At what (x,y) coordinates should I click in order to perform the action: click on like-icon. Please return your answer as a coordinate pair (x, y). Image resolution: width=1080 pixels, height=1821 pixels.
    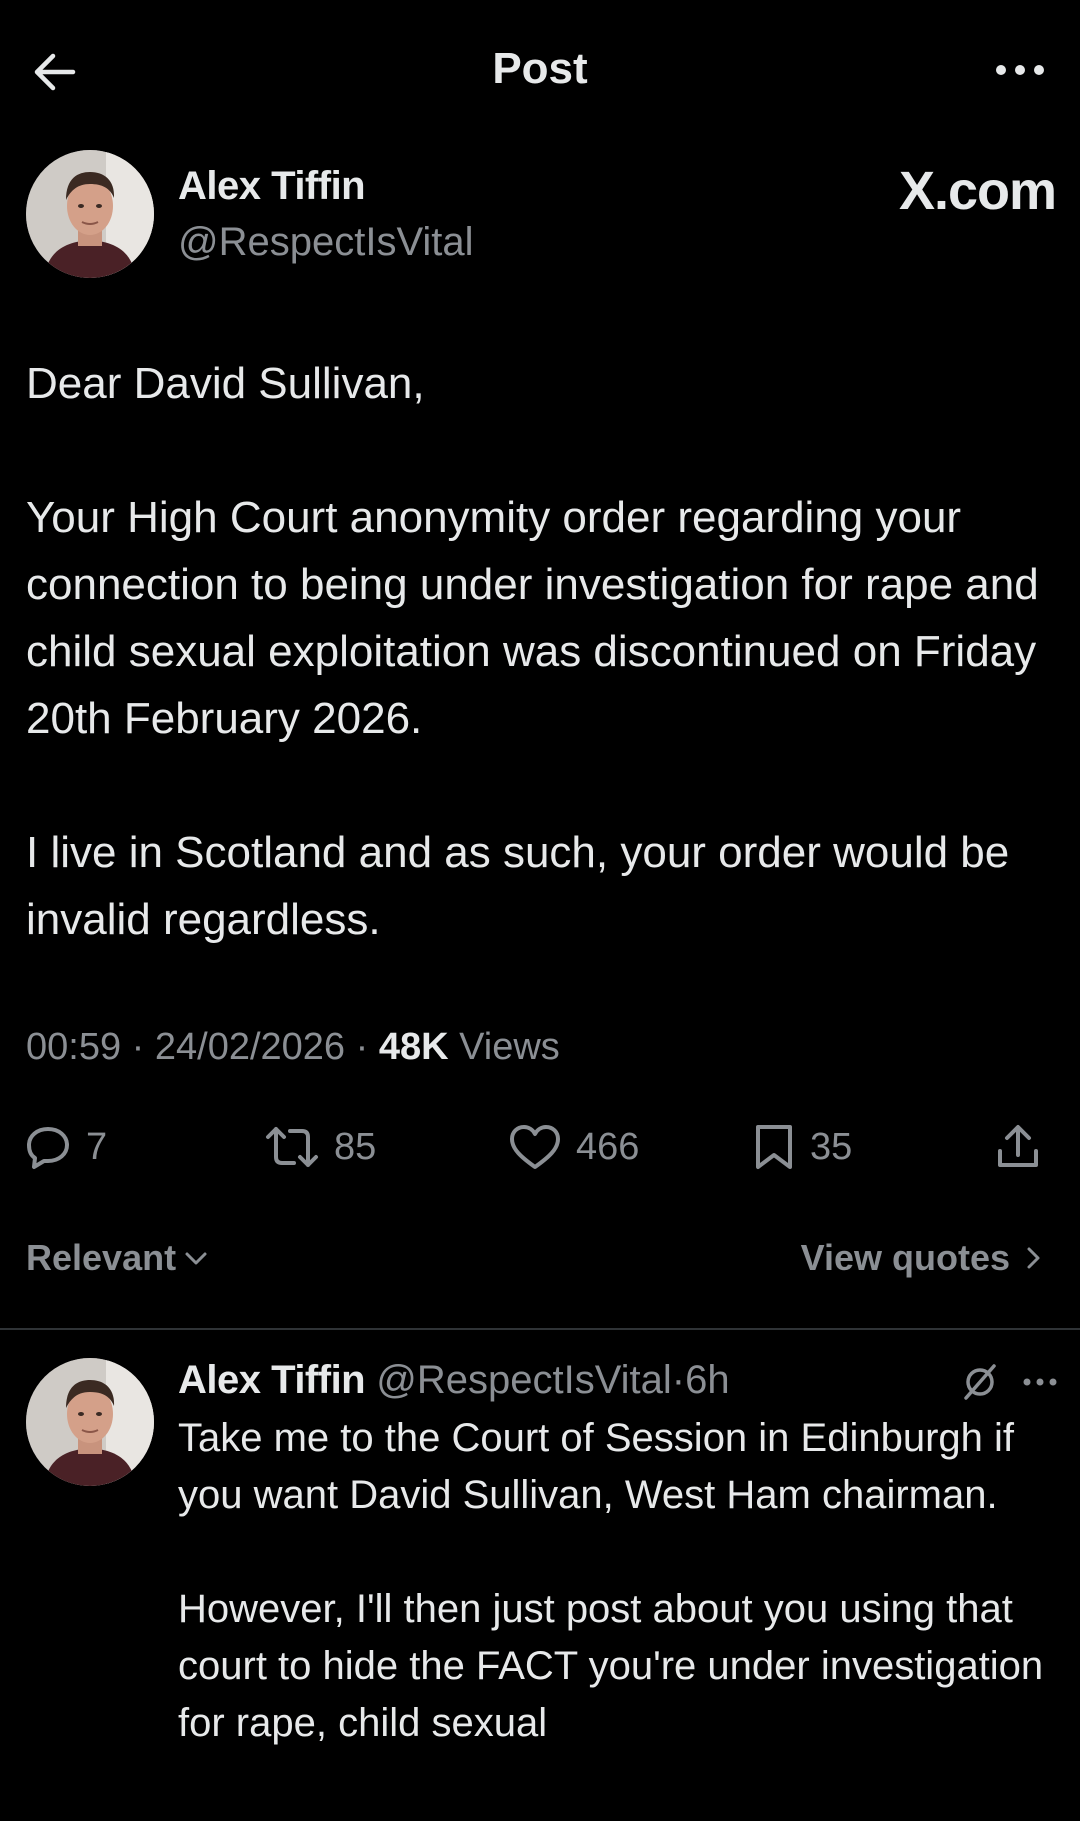
    Looking at the image, I should click on (535, 1147).